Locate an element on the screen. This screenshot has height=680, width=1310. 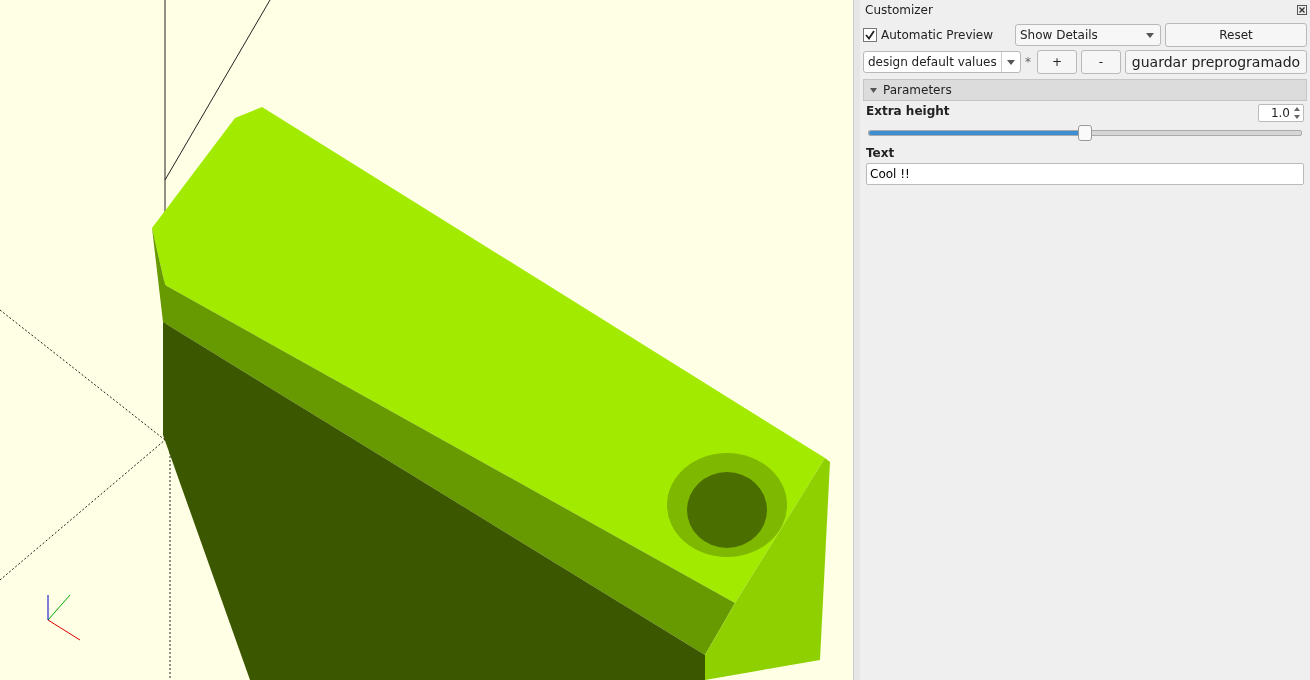
spin-arrows-icon is located at coordinates (1297, 113).